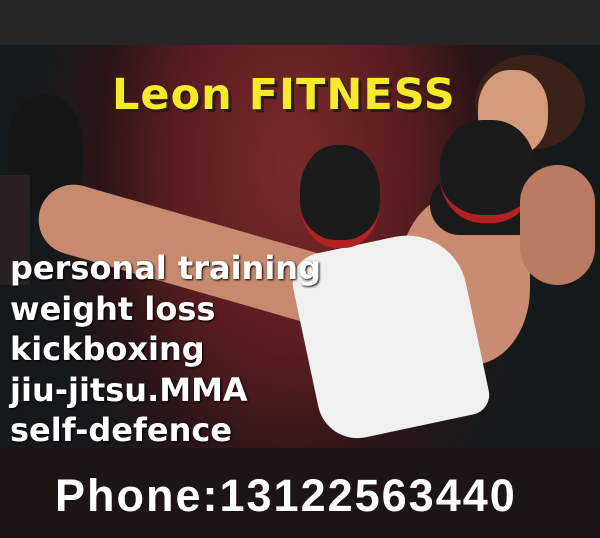 The width and height of the screenshot is (600, 538). I want to click on service-item: personal training, so click(165, 268).